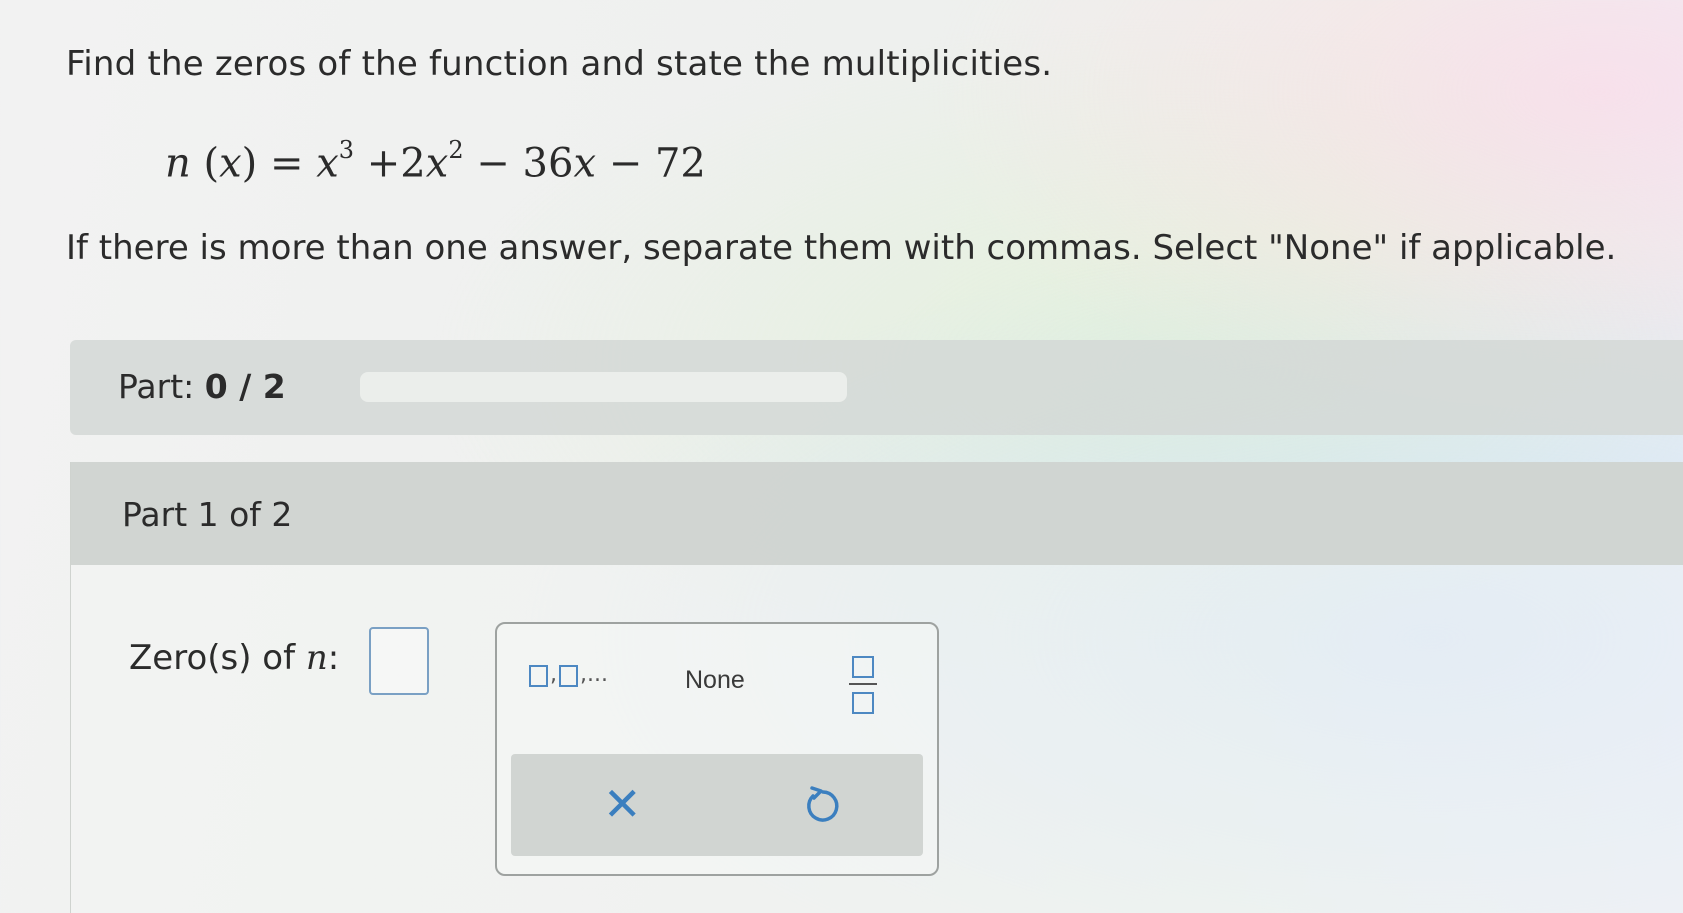 The height and width of the screenshot is (913, 1683). I want to click on undo-button, so click(821, 804).